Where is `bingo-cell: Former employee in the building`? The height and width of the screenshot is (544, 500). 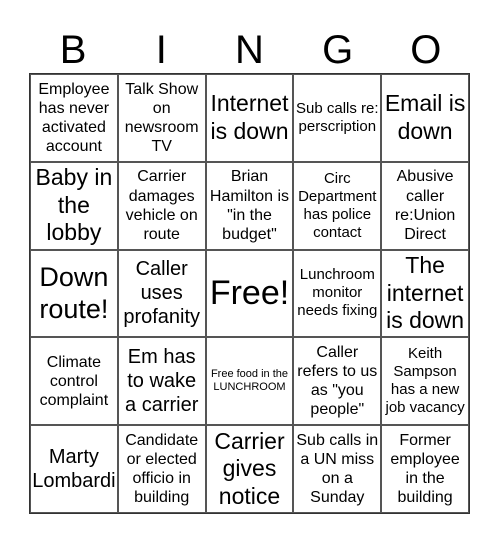 bingo-cell: Former employee in the building is located at coordinates (425, 469).